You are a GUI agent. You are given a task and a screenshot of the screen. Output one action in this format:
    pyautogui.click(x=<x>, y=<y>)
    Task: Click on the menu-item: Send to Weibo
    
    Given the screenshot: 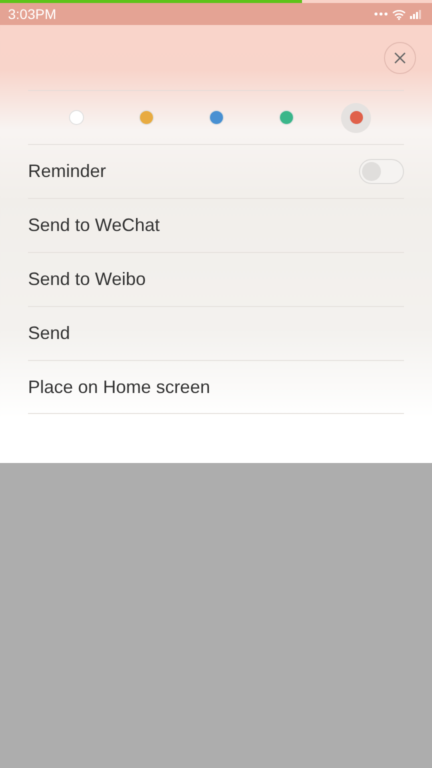 What is the action you would take?
    pyautogui.click(x=216, y=279)
    